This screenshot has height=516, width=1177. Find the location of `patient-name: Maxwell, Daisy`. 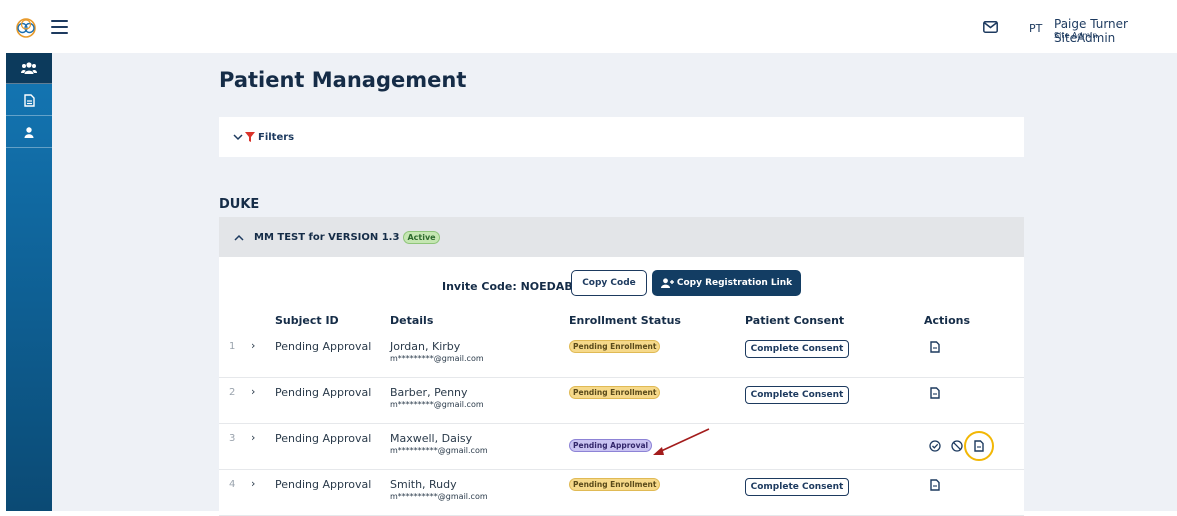

patient-name: Maxwell, Daisy is located at coordinates (431, 438).